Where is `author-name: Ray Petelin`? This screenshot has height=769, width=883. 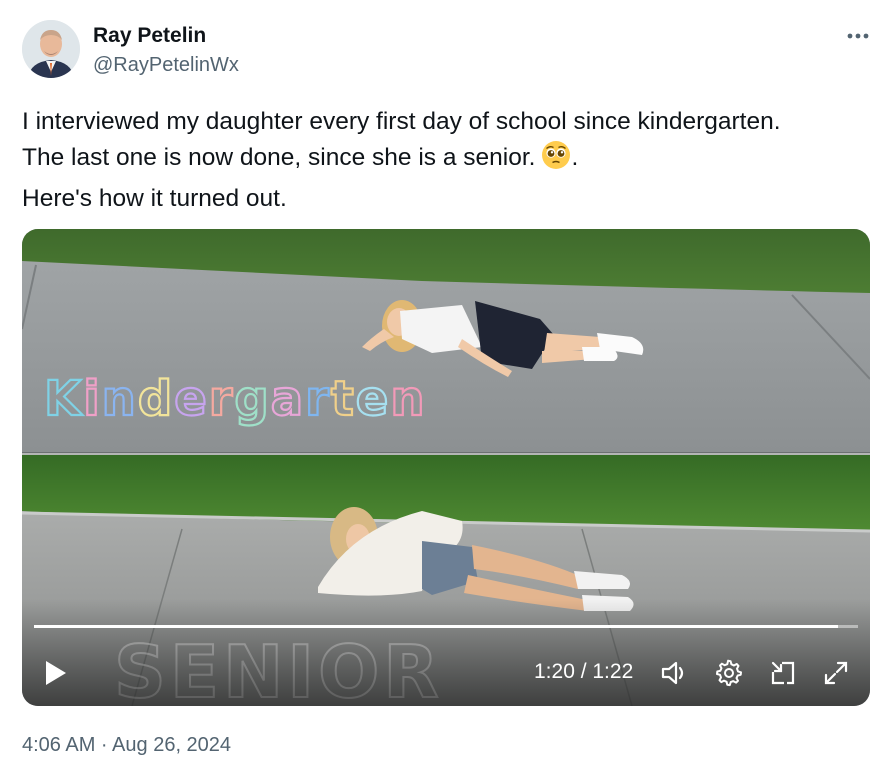
author-name: Ray Petelin is located at coordinates (149, 36).